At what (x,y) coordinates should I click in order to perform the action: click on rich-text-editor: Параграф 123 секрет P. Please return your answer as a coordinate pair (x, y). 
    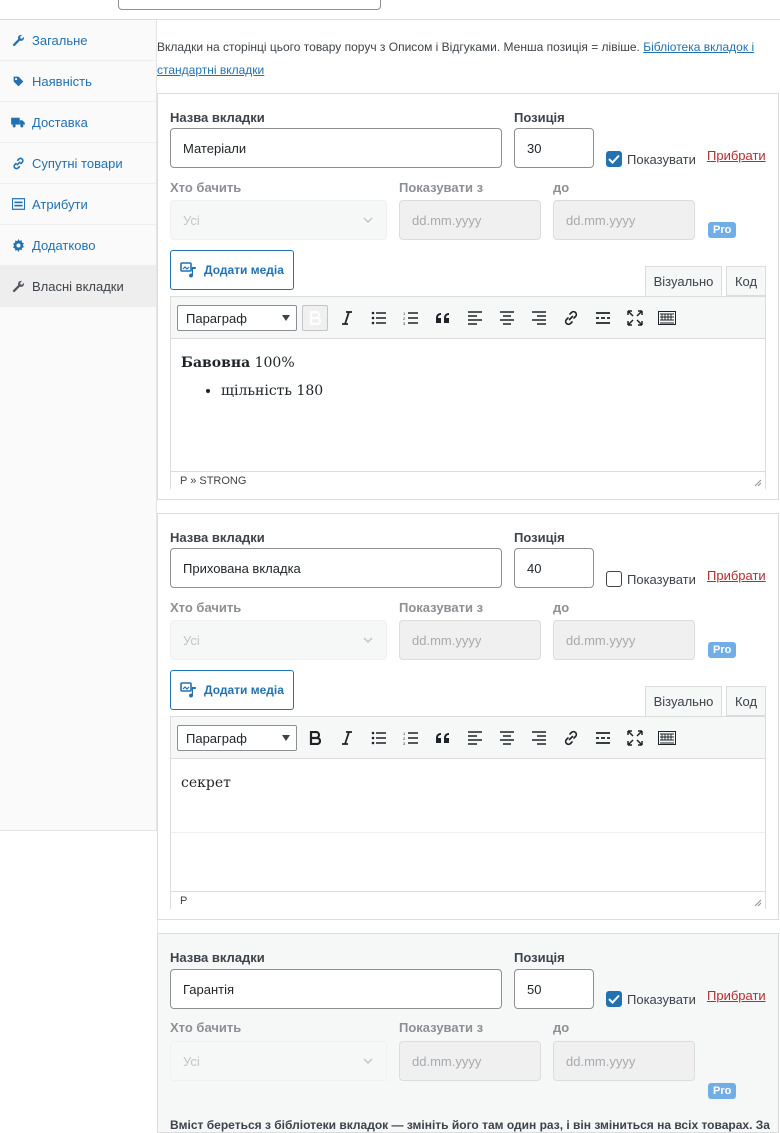
    Looking at the image, I should click on (468, 812).